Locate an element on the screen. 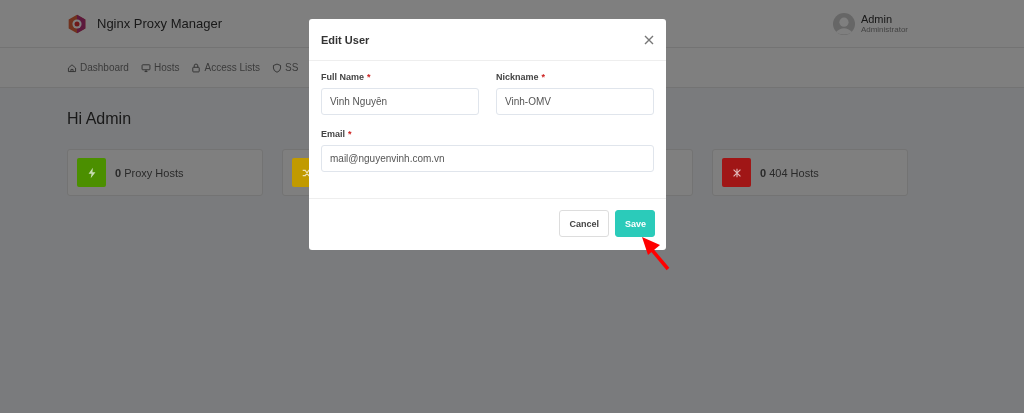 This screenshot has height=413, width=1024. stat-text: 0 404 Hosts is located at coordinates (789, 172).